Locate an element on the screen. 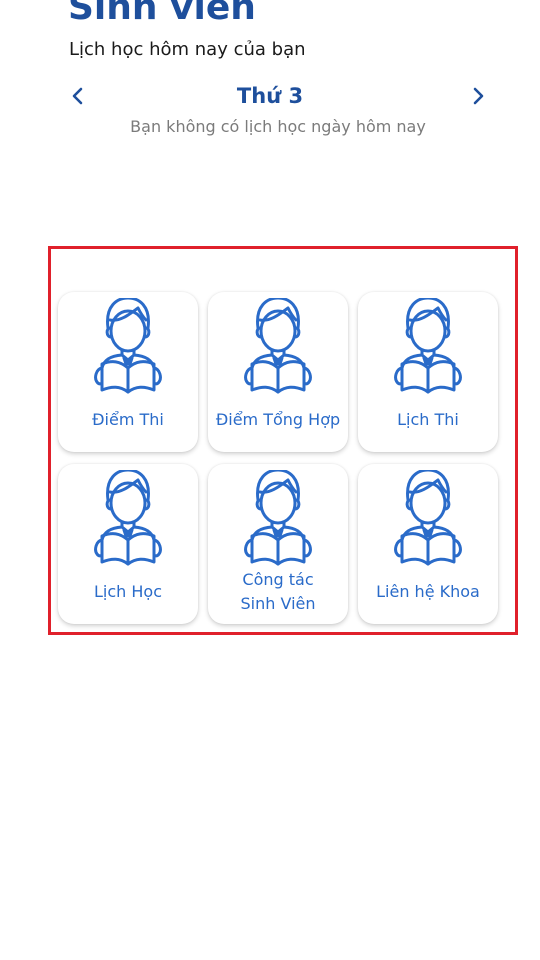 The height and width of the screenshot is (960, 540). empty-schedule-message: Bạn không có lịch học ngày hôm nay is located at coordinates (278, 126).